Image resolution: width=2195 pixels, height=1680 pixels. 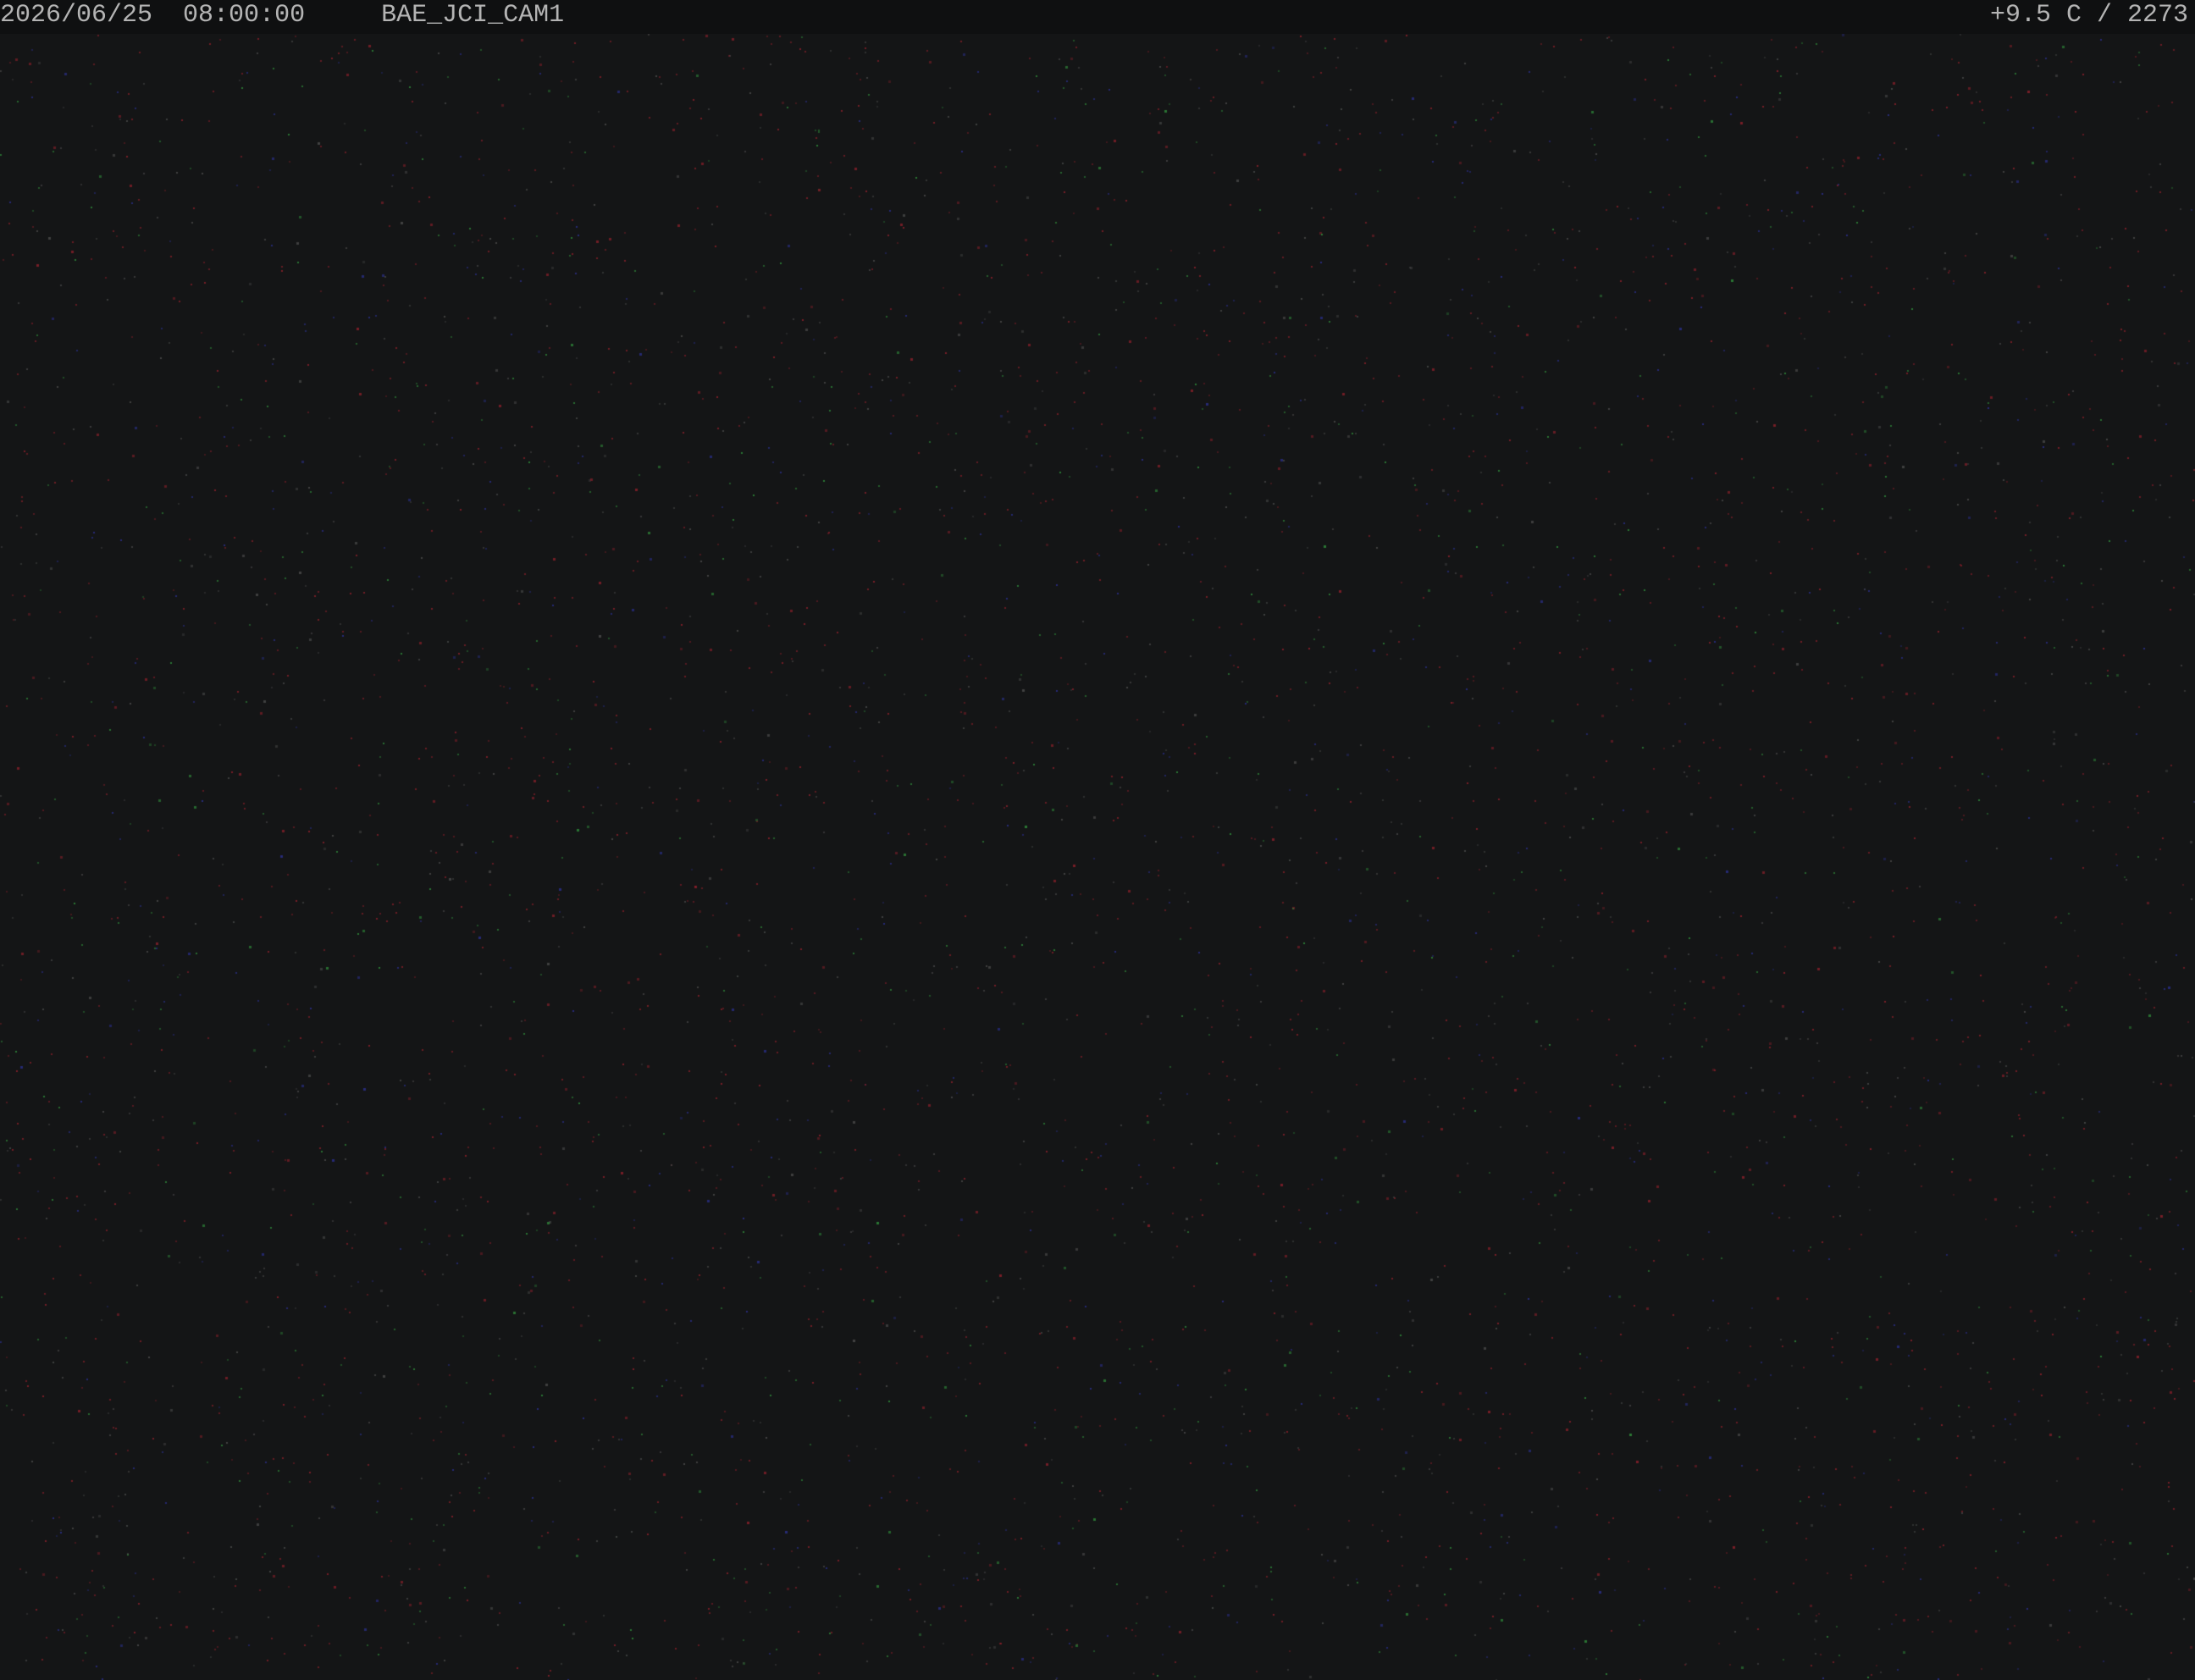 I want to click on overlay-left: 2026/06/25 08:00:00 BAE_JCI_CAM1, so click(x=282, y=15).